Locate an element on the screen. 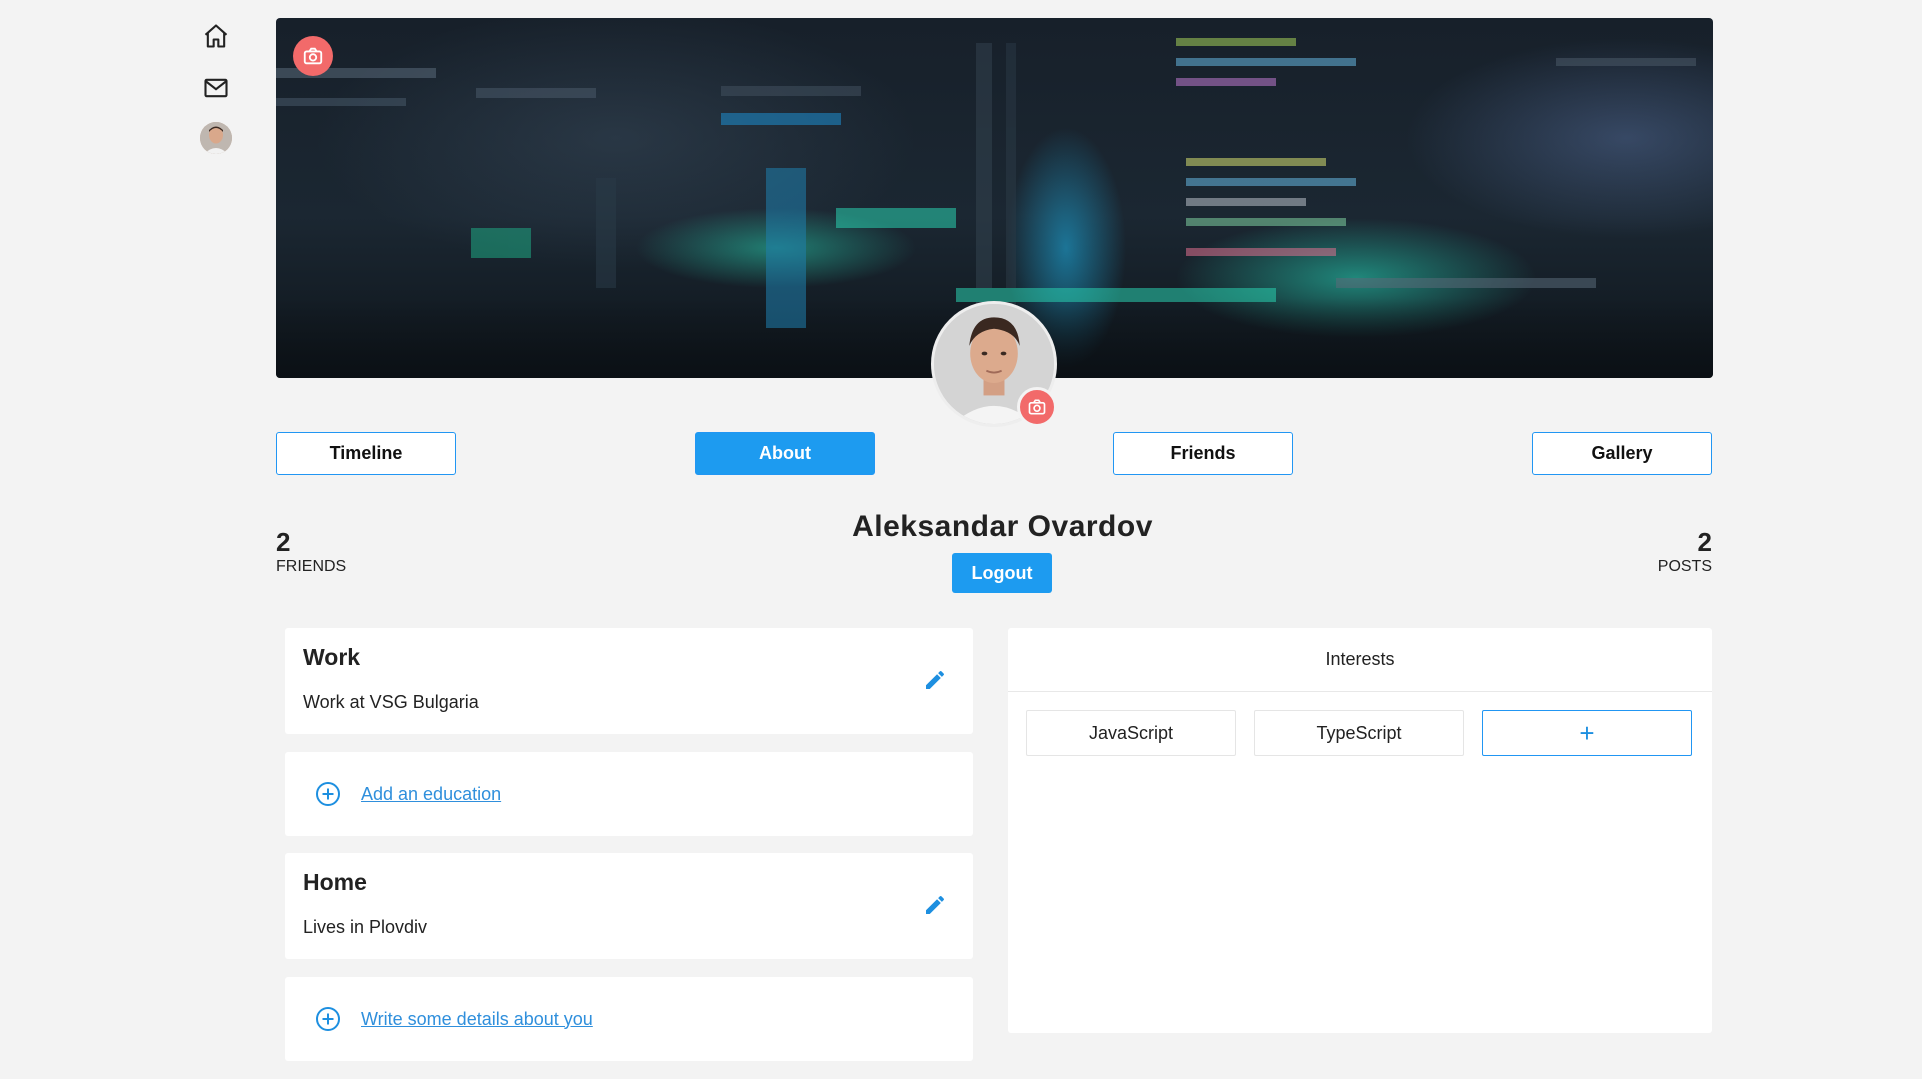  interest-chip: TypeScript is located at coordinates (1359, 733).